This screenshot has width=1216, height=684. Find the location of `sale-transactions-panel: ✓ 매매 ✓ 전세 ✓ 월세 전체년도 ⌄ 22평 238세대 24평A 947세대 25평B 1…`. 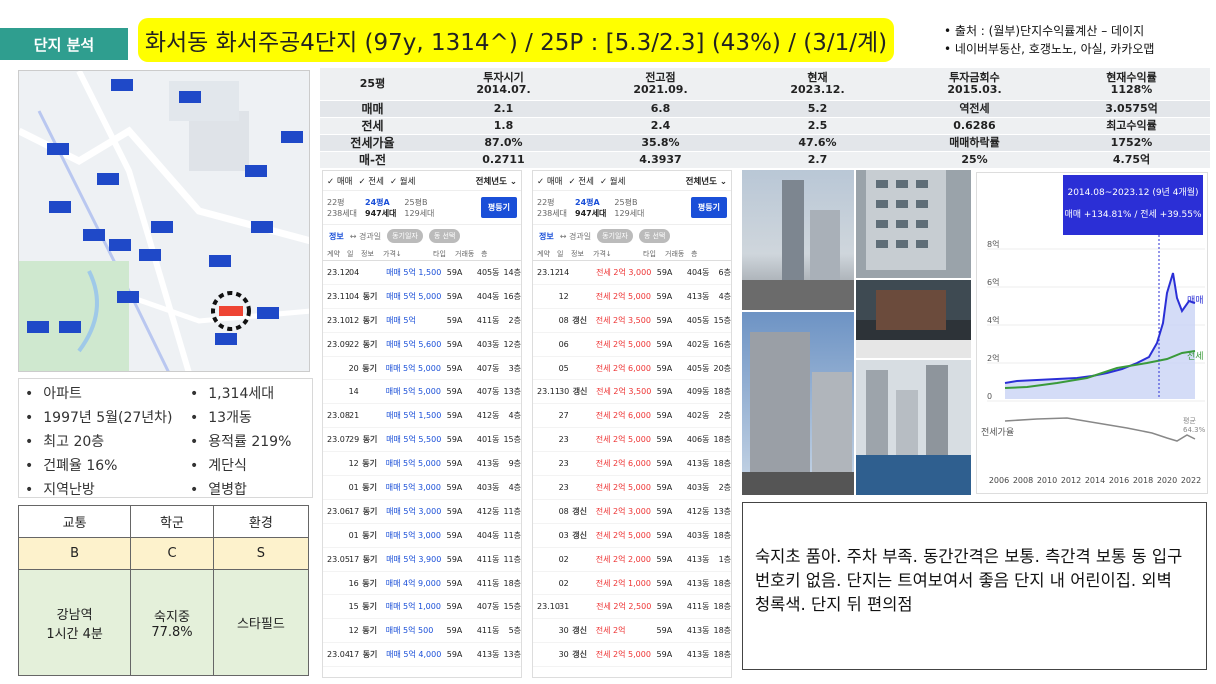

sale-transactions-panel: ✓ 매매 ✓ 전세 ✓ 월세 전체년도 ⌄ 22평 238세대 24평A 947세대 25평B 1… is located at coordinates (422, 424).